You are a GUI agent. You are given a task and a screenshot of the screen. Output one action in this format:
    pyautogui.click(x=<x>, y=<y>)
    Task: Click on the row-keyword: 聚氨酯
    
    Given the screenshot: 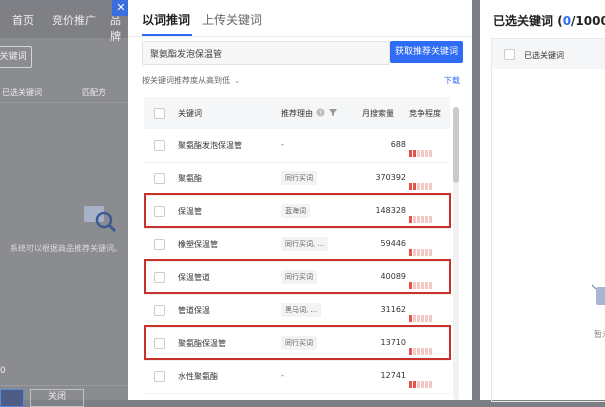 What is the action you would take?
    pyautogui.click(x=190, y=178)
    